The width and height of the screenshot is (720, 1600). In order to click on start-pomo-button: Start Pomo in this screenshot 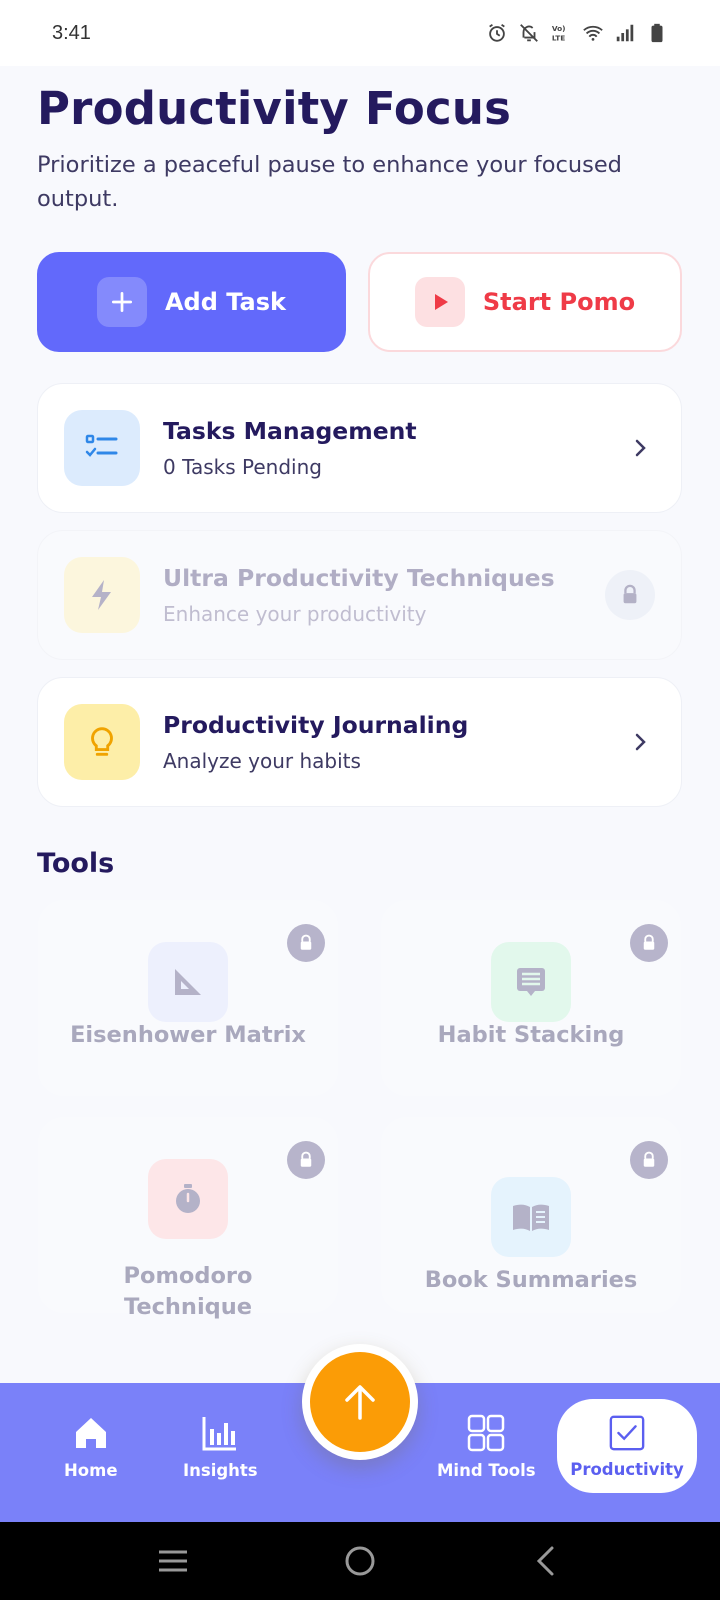, I will do `click(525, 302)`.